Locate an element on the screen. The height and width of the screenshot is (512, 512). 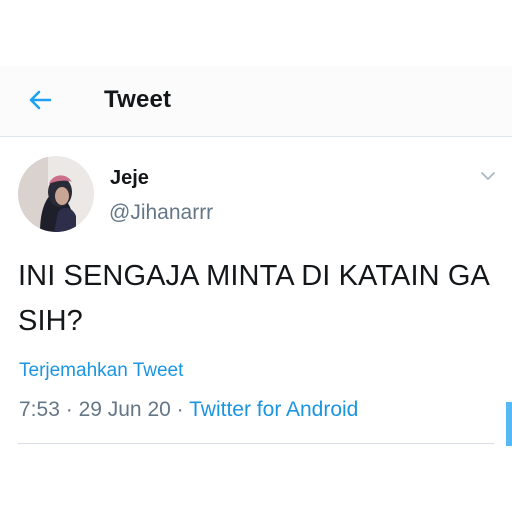
tweet-source-link: Twitter for Android is located at coordinates (273, 409).